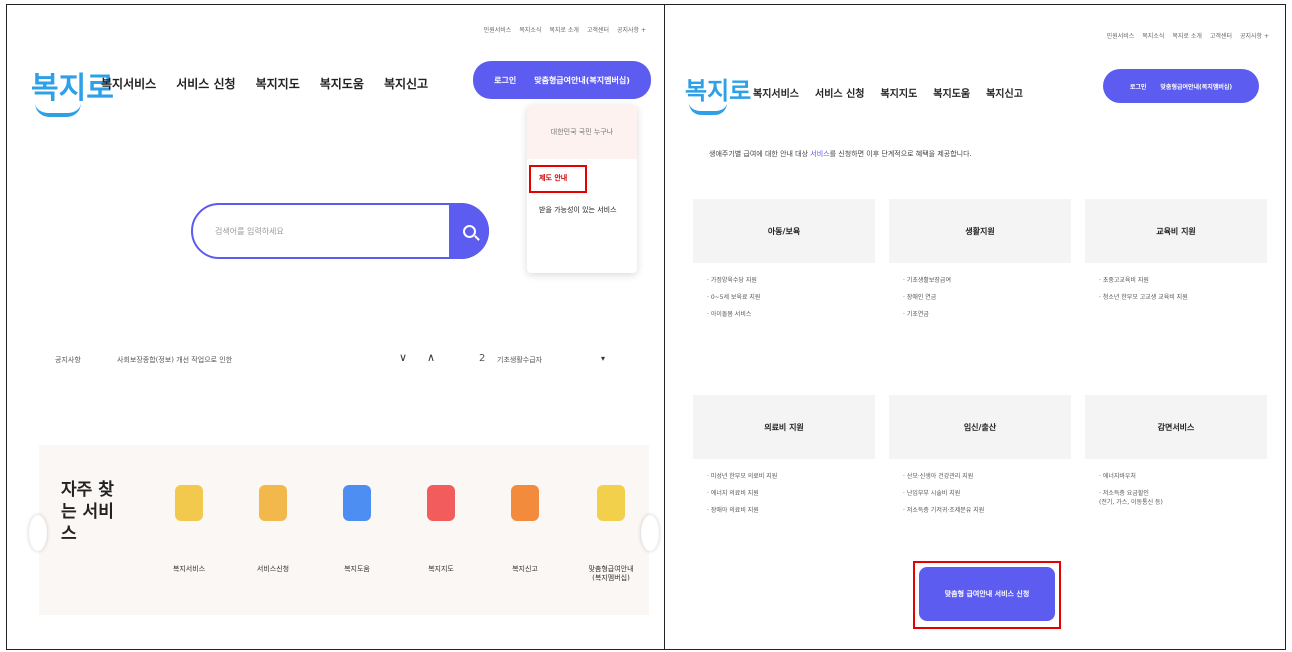 This screenshot has height=652, width=1292. What do you see at coordinates (784, 486) in the screenshot?
I see `category-list: · 미성년 한부모 의료비 지원 · 에너지 의료비 지원 · 장애아 의료비 지원` at bounding box center [784, 486].